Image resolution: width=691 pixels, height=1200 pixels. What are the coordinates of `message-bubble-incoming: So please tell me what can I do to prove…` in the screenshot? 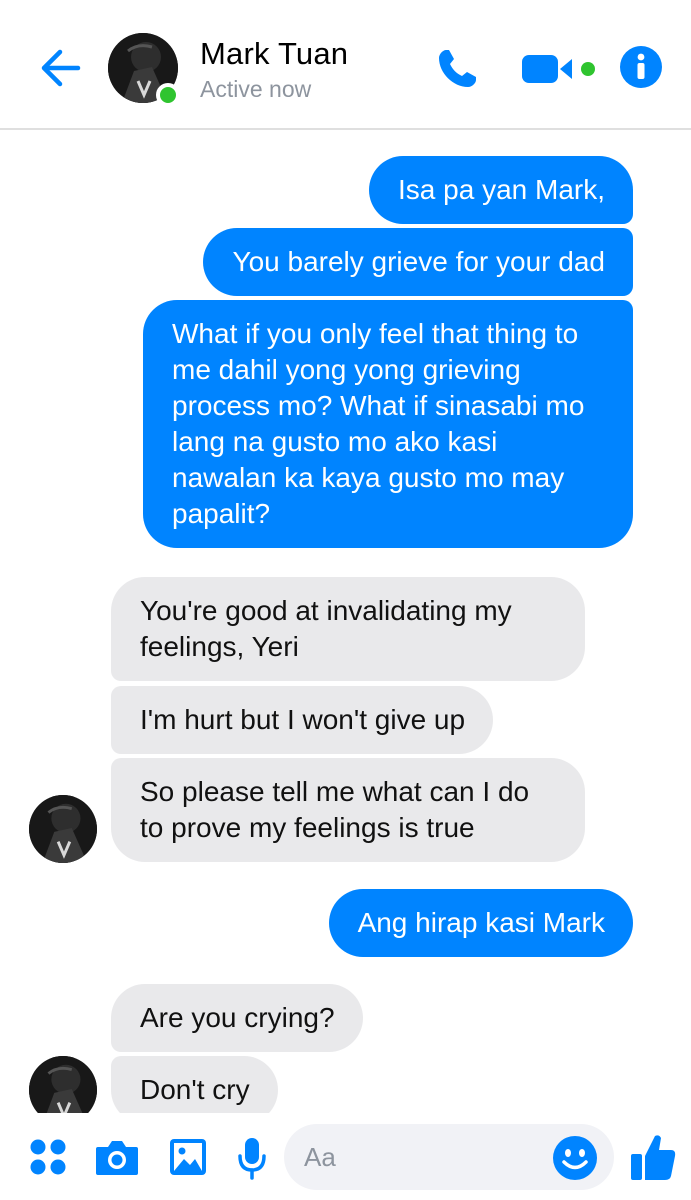 It's located at (348, 810).